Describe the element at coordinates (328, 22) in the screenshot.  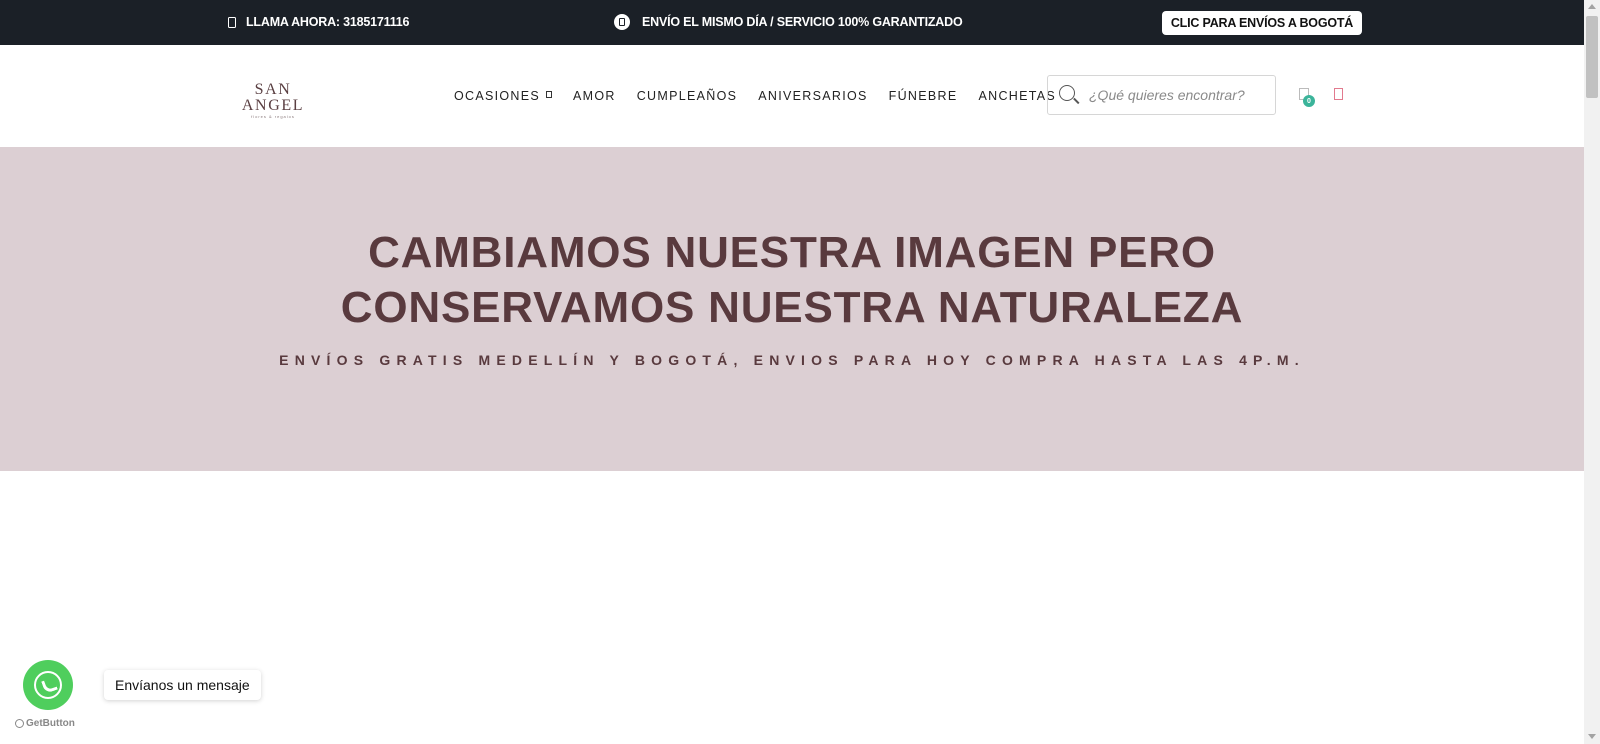
I see `call-label: LLAMA AHORA: 3185171116` at that location.